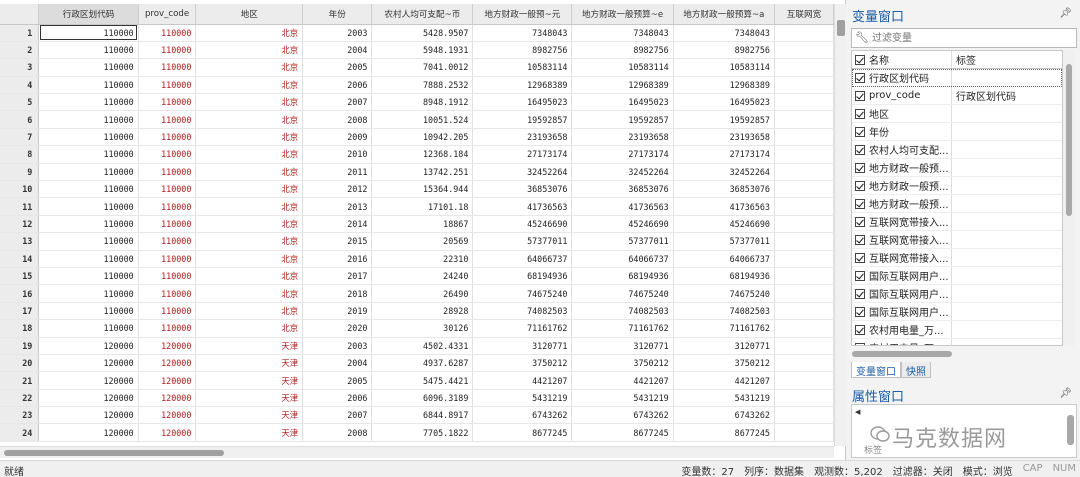 The height and width of the screenshot is (477, 1080). What do you see at coordinates (422, 398) in the screenshot?
I see `table-cell: 6096.3189` at bounding box center [422, 398].